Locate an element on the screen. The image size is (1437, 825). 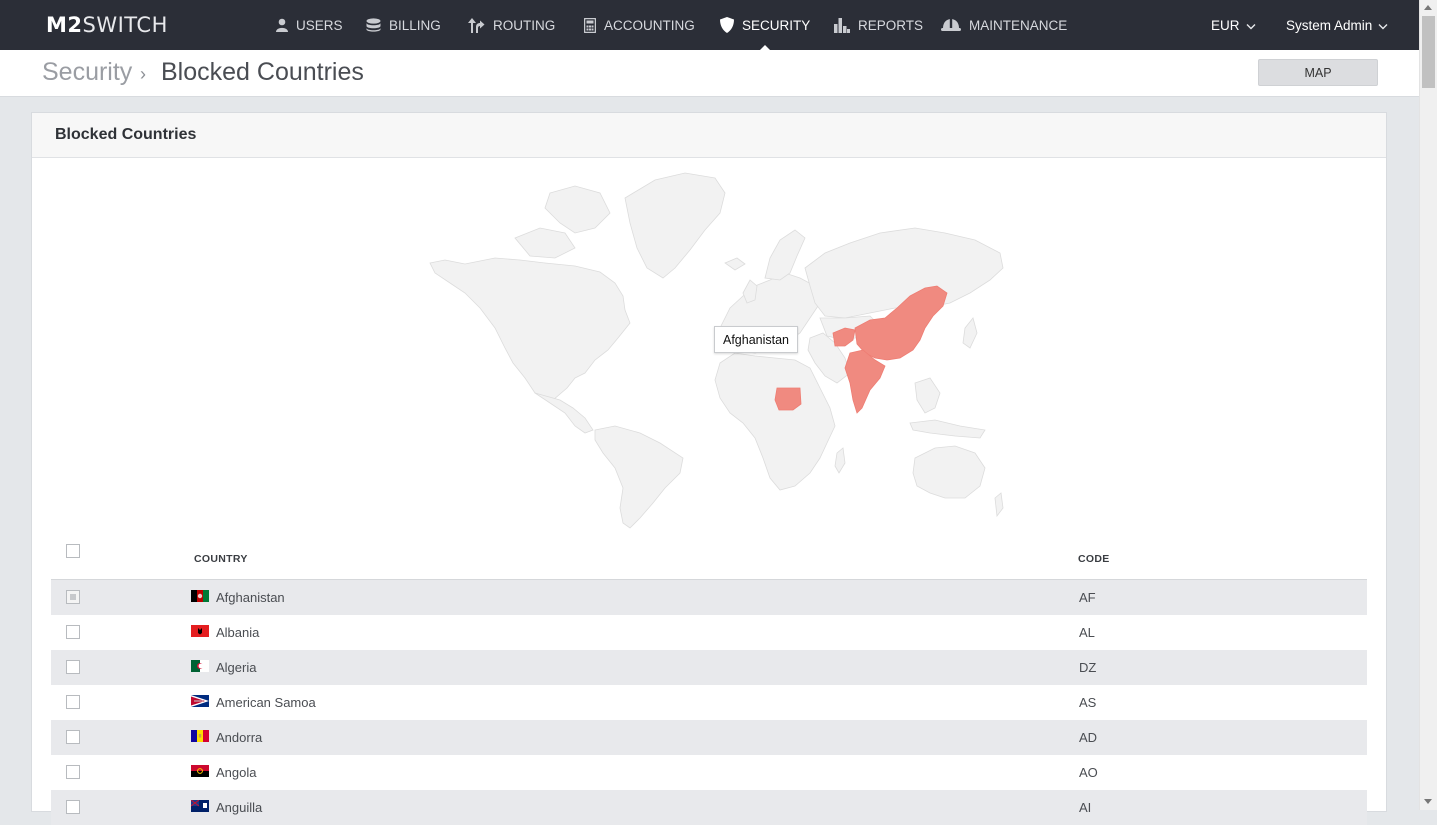
breadcrumb-security: Security is located at coordinates (87, 72).